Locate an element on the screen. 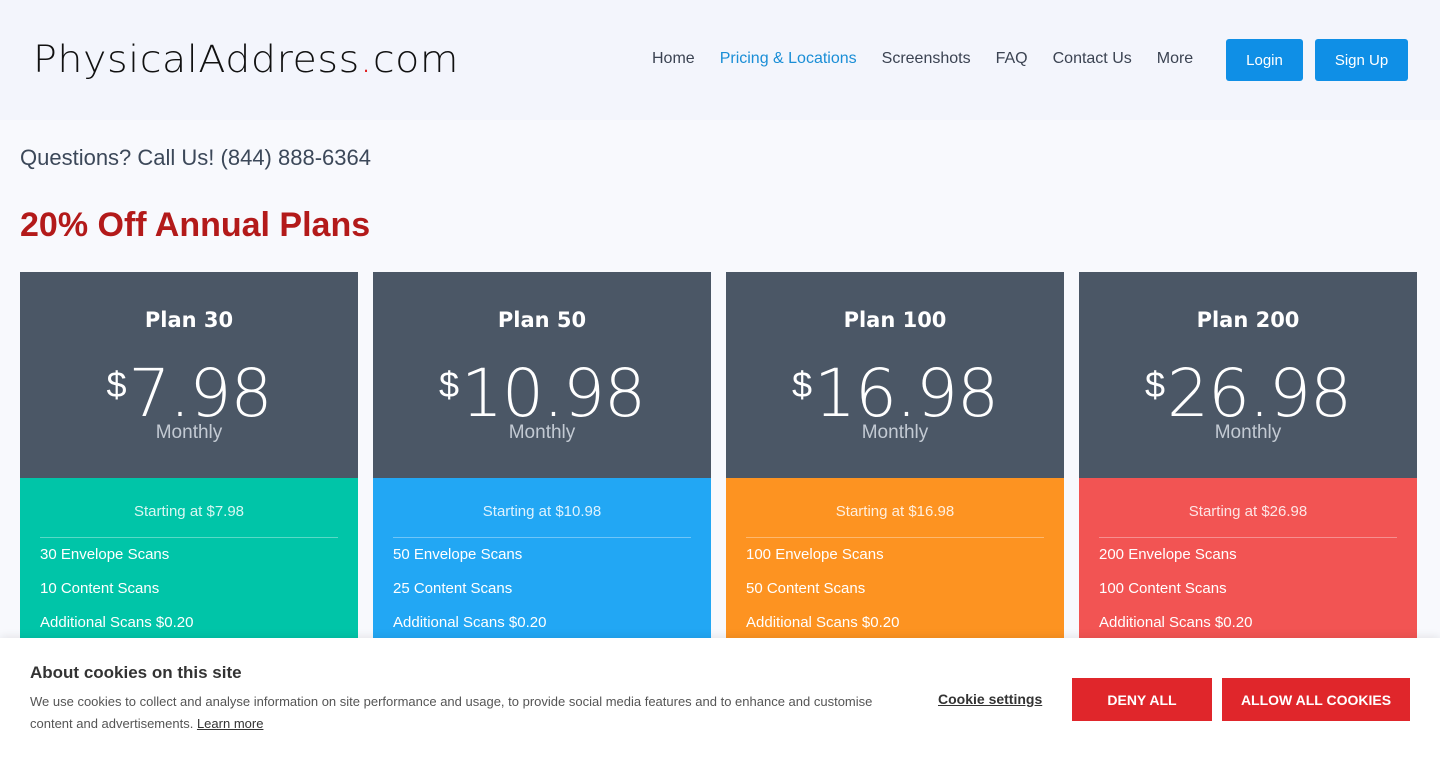  plan-header: Plan 200 $ 26.98 Monthly is located at coordinates (1248, 375).